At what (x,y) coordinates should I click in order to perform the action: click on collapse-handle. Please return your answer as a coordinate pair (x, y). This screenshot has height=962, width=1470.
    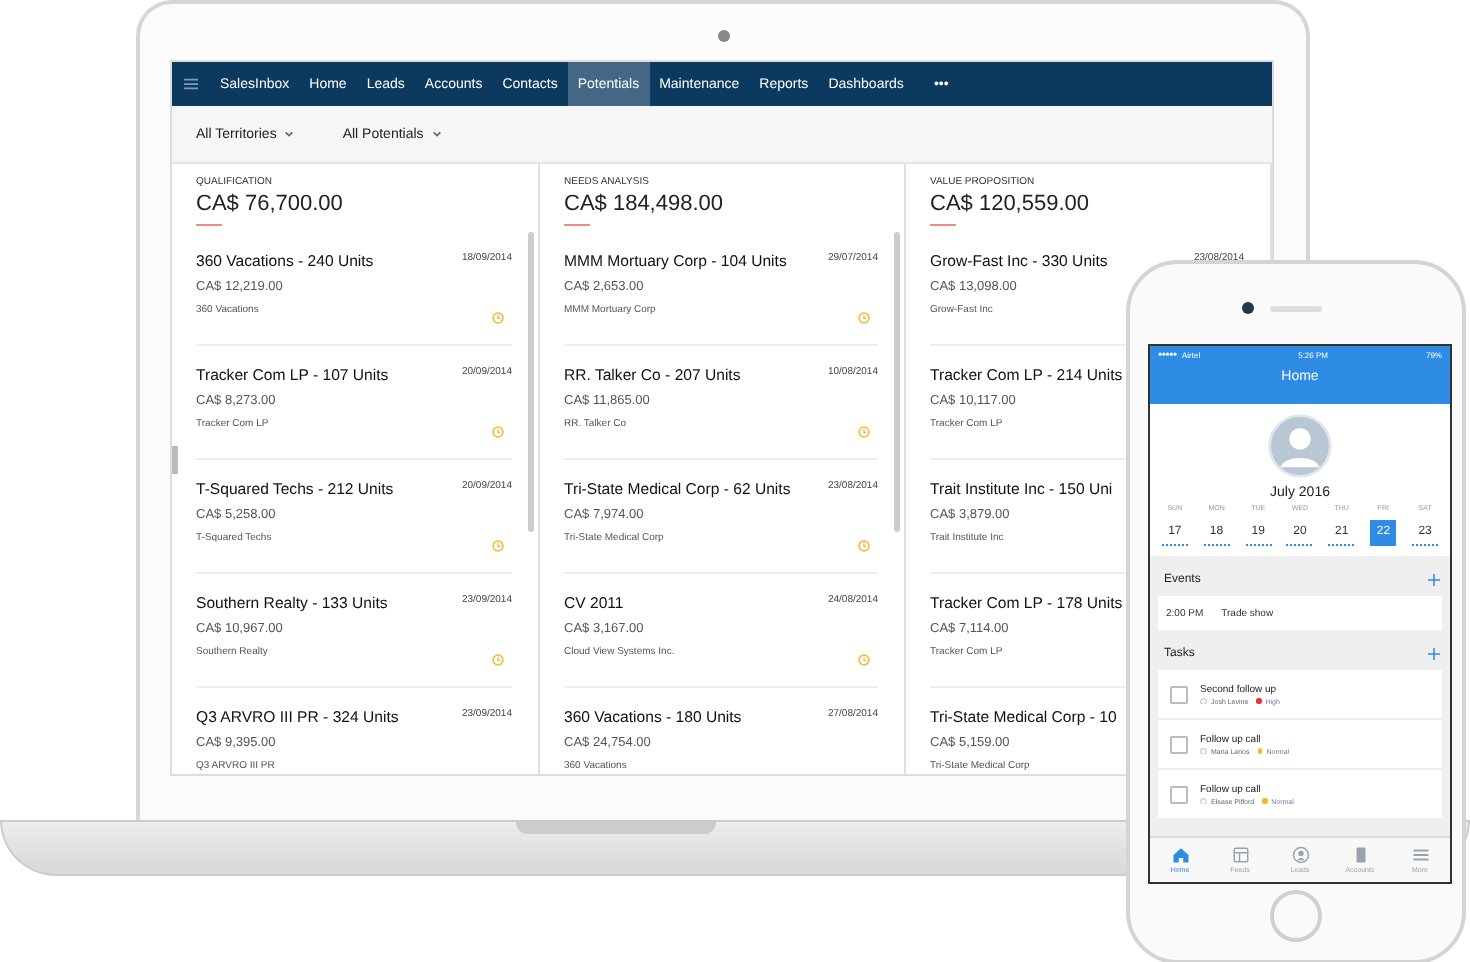
    Looking at the image, I should click on (175, 460).